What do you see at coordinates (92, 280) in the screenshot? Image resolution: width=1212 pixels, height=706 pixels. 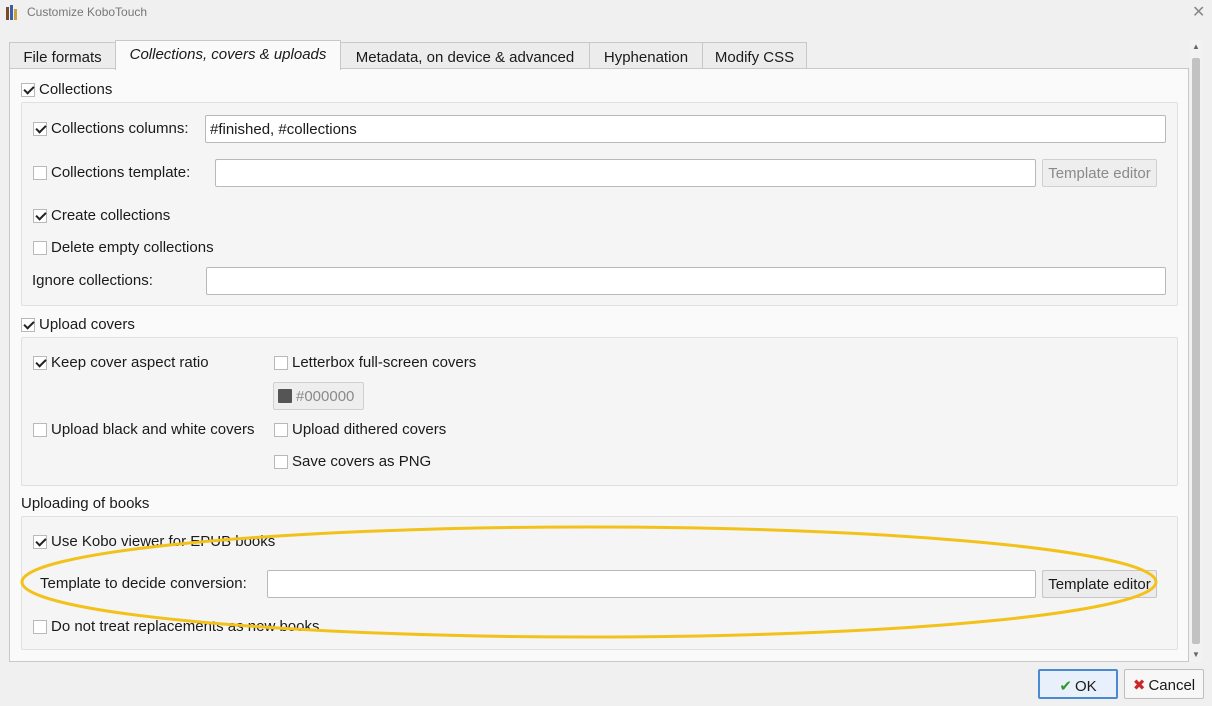 I see `ignore-collections-label: Ignore collections:` at bounding box center [92, 280].